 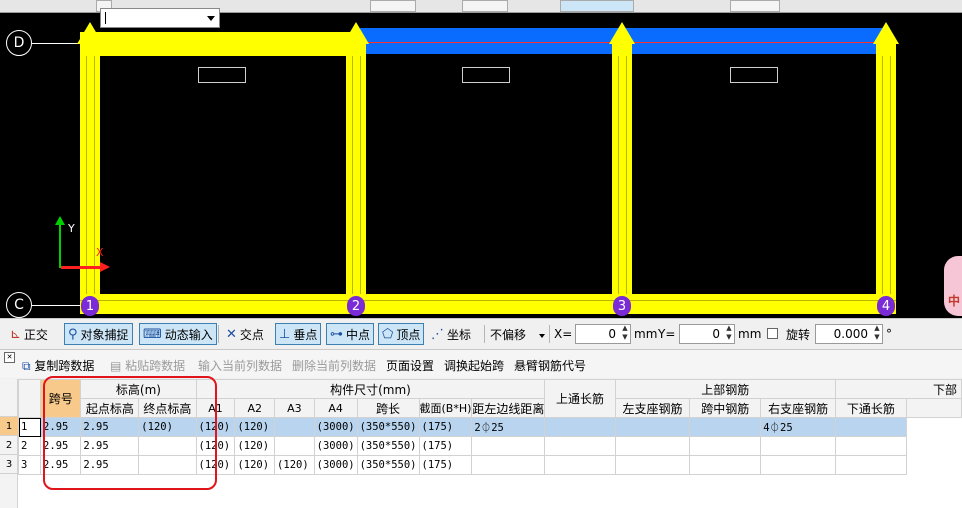 What do you see at coordinates (167, 427) in the screenshot?
I see `cell-a1: (120)` at bounding box center [167, 427].